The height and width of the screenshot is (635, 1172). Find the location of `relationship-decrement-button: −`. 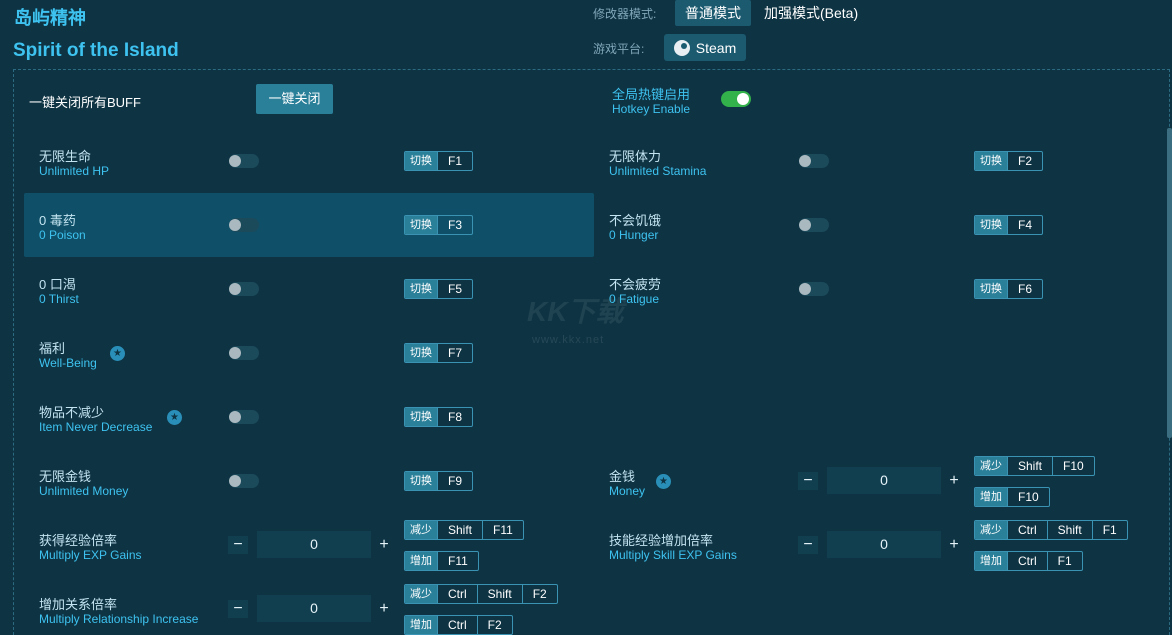

relationship-decrement-button: − is located at coordinates (238, 609).